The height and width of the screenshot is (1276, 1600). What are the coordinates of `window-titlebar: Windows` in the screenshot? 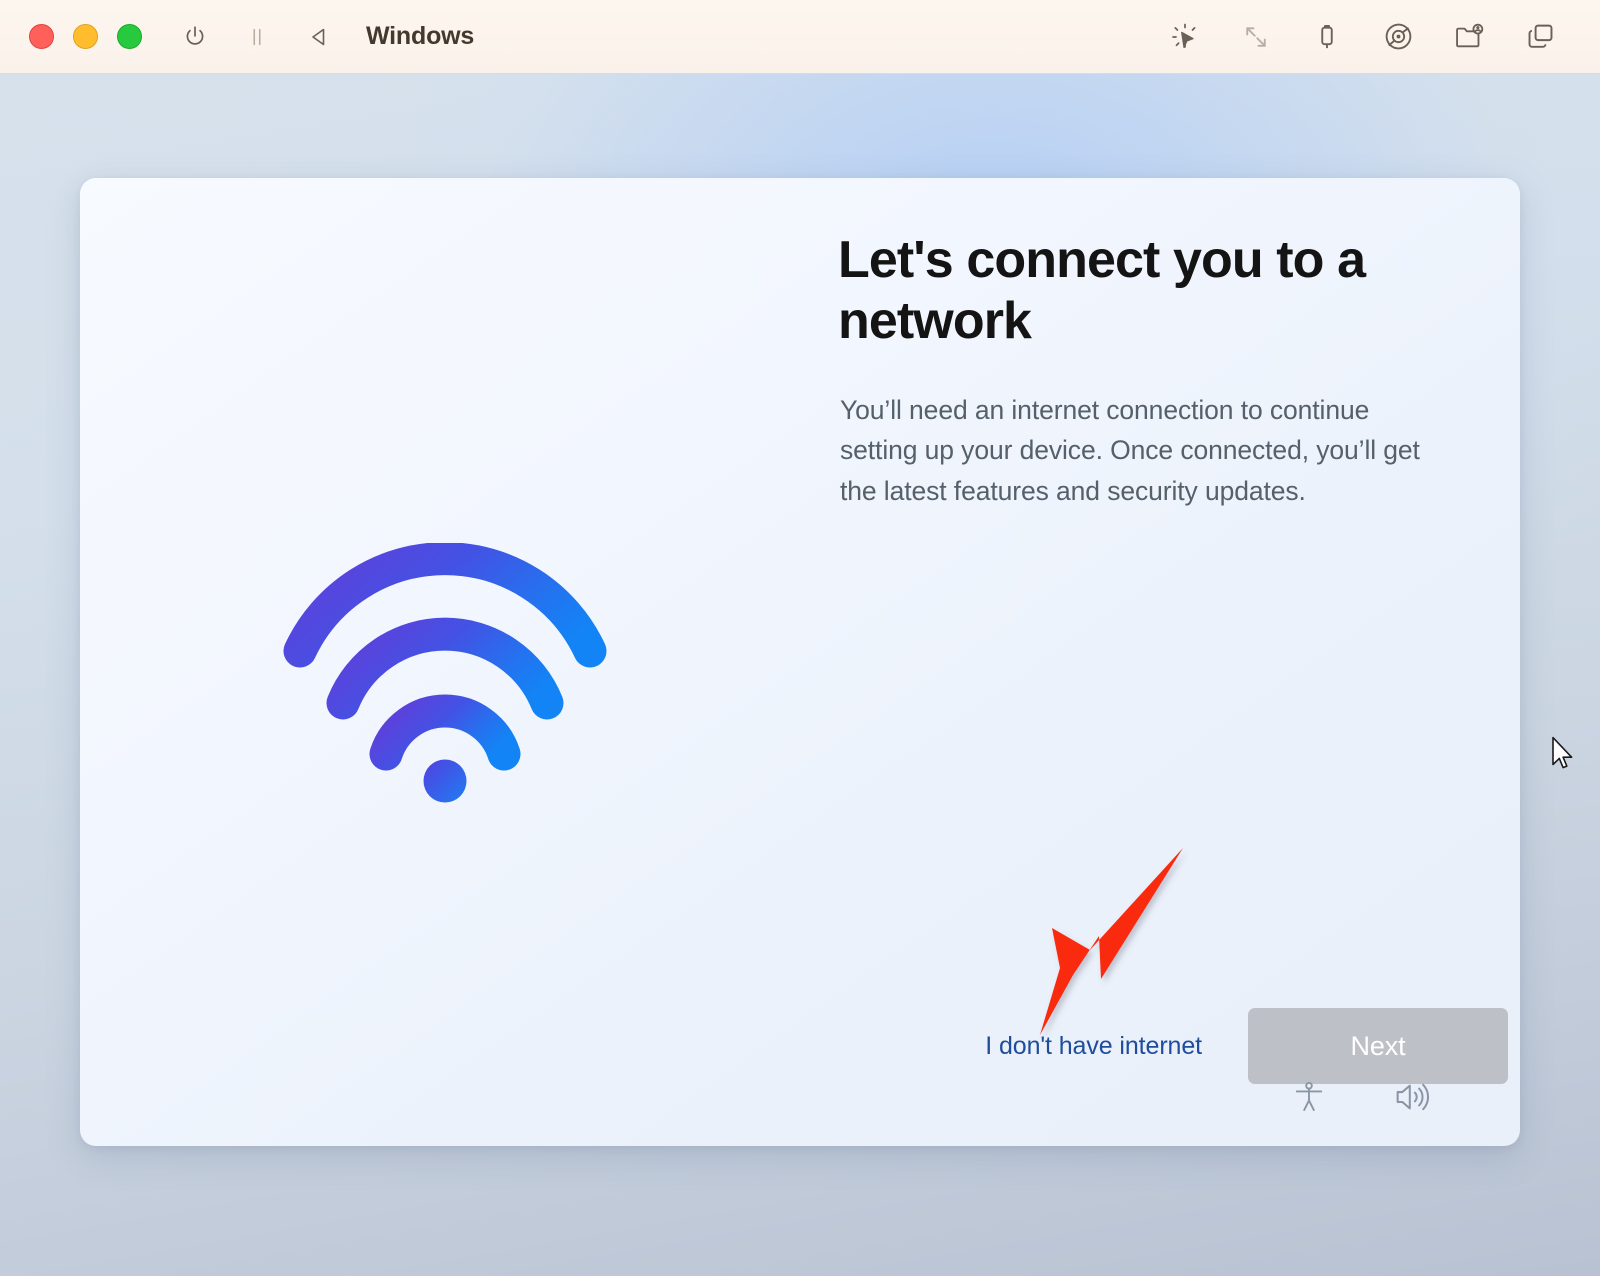 It's located at (800, 37).